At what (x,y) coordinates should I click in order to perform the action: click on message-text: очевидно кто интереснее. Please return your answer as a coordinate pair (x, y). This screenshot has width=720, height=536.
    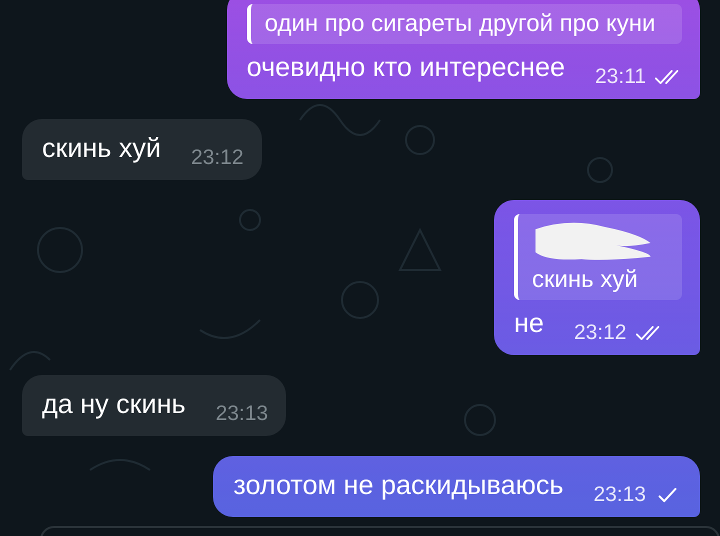
    Looking at the image, I should click on (405, 67).